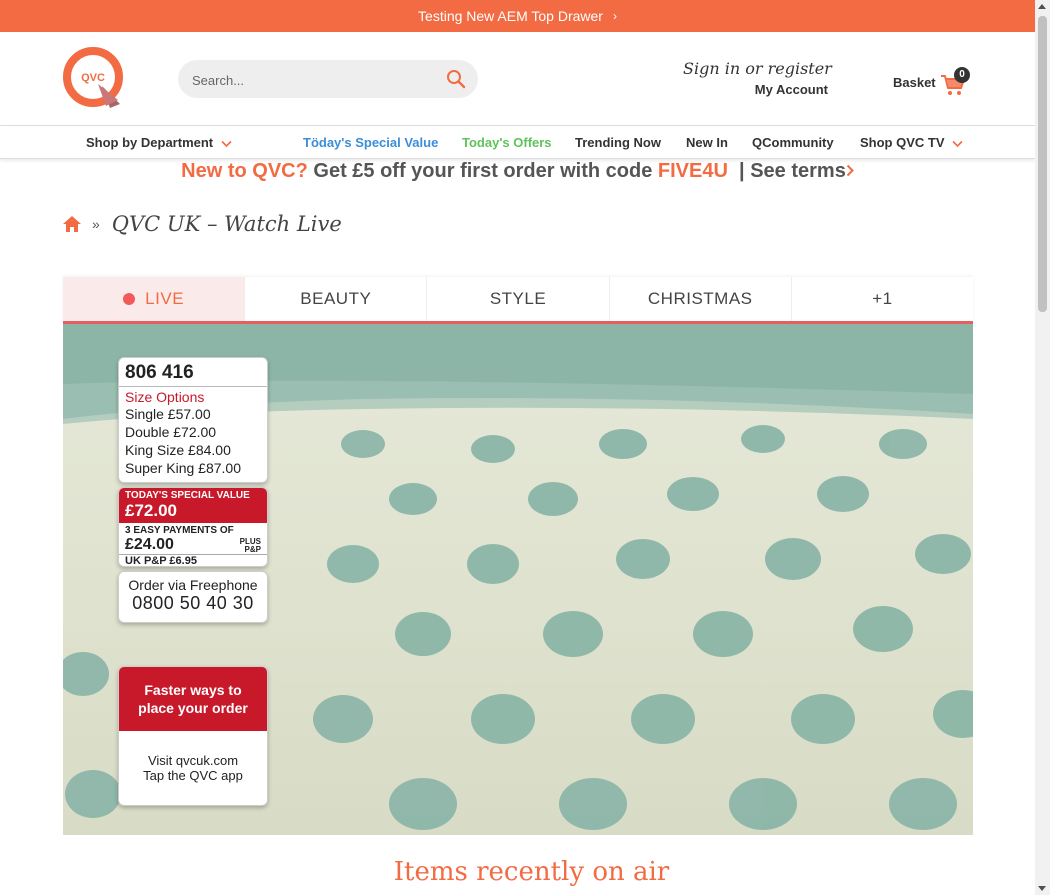 Image resolution: width=1050 pixels, height=895 pixels. I want to click on tab-label: +1, so click(882, 298).